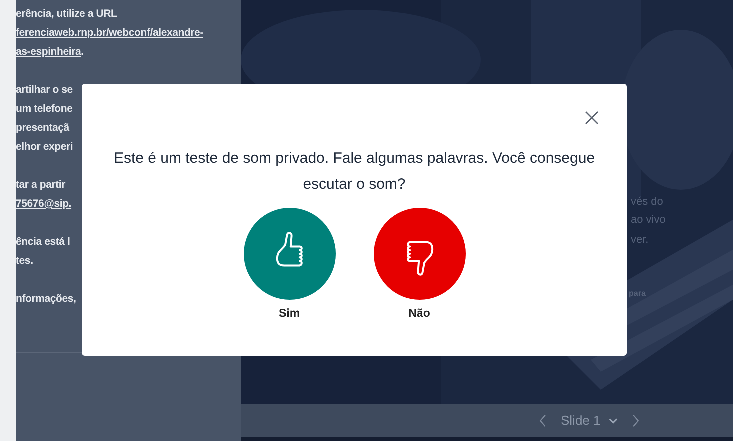 This screenshot has height=441, width=733. Describe the element at coordinates (592, 118) in the screenshot. I see `close-icon` at that location.